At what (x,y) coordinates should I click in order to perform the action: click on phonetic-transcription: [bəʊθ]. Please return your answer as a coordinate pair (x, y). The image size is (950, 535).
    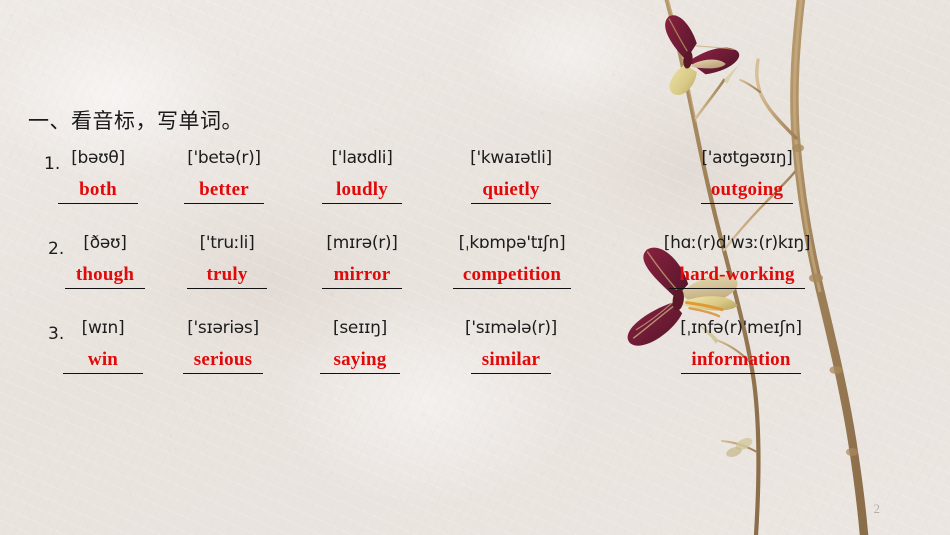
    Looking at the image, I should click on (98, 158).